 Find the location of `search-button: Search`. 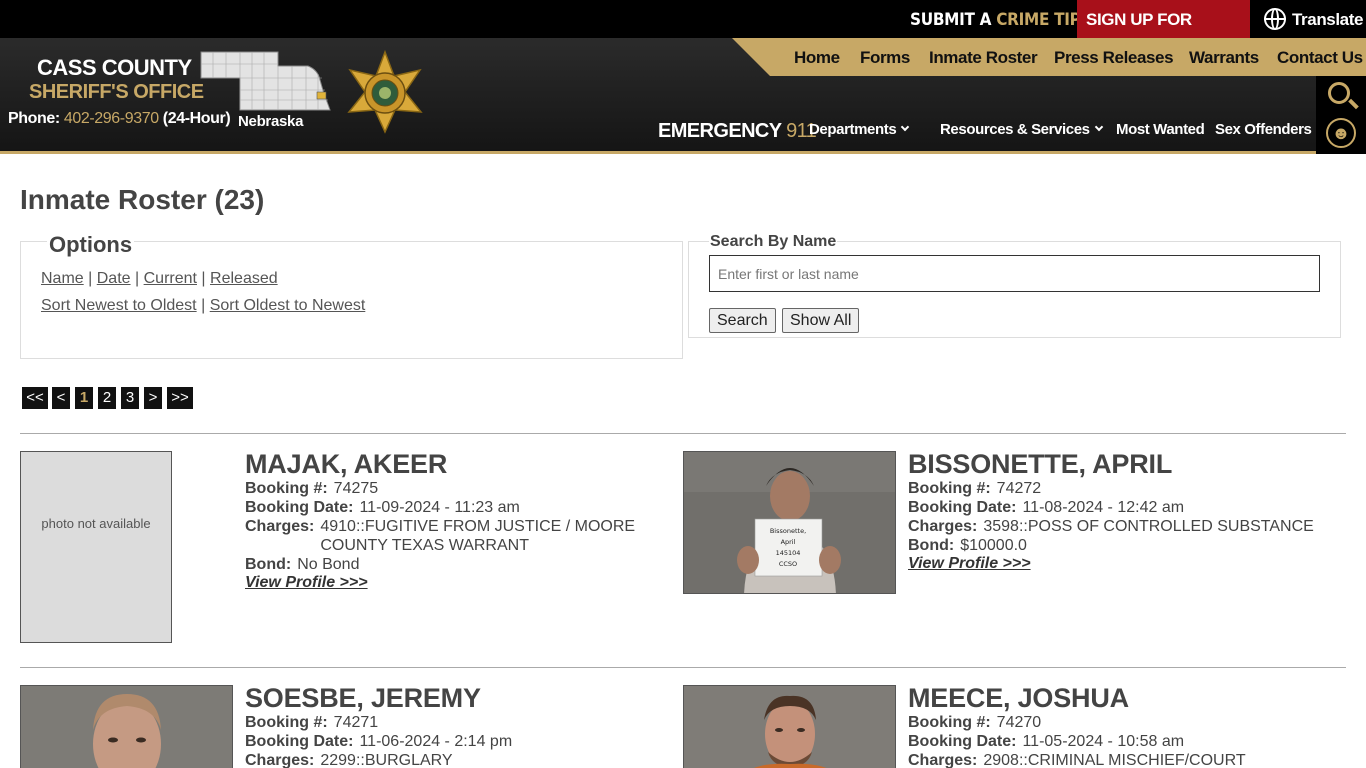

search-button: Search is located at coordinates (742, 320).